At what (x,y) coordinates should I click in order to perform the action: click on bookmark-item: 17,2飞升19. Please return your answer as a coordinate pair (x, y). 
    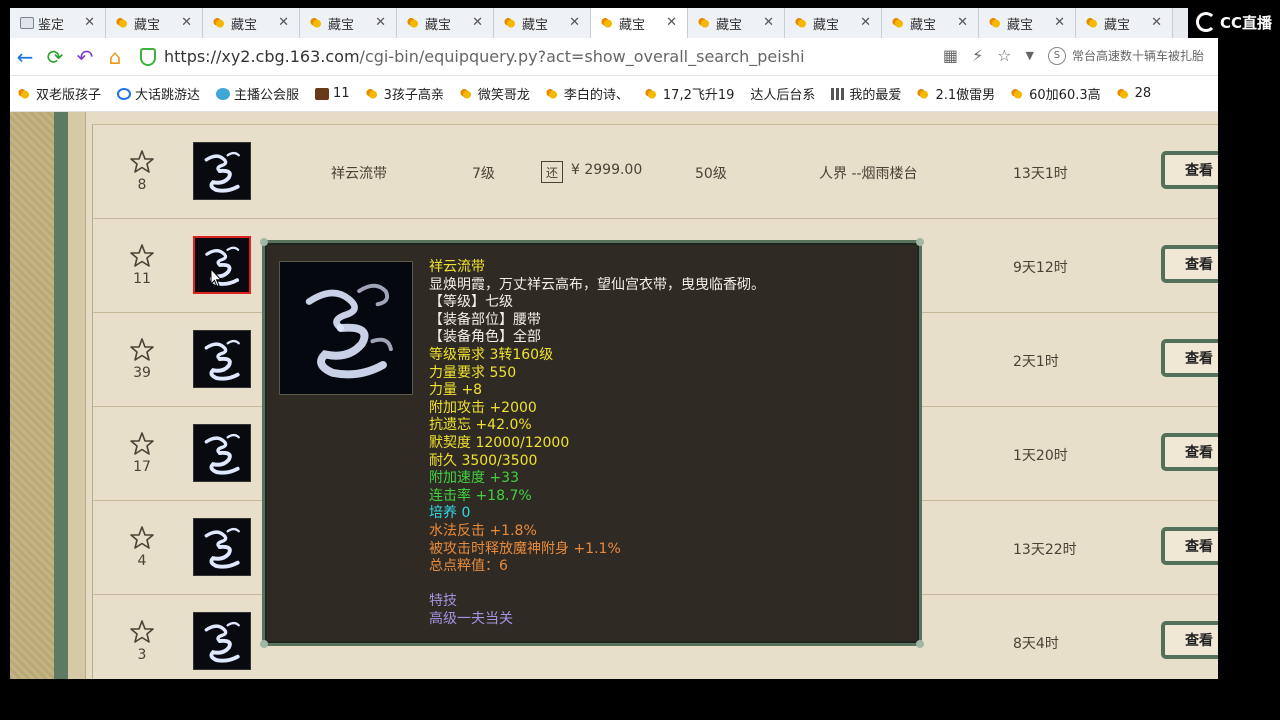
    Looking at the image, I should click on (689, 93).